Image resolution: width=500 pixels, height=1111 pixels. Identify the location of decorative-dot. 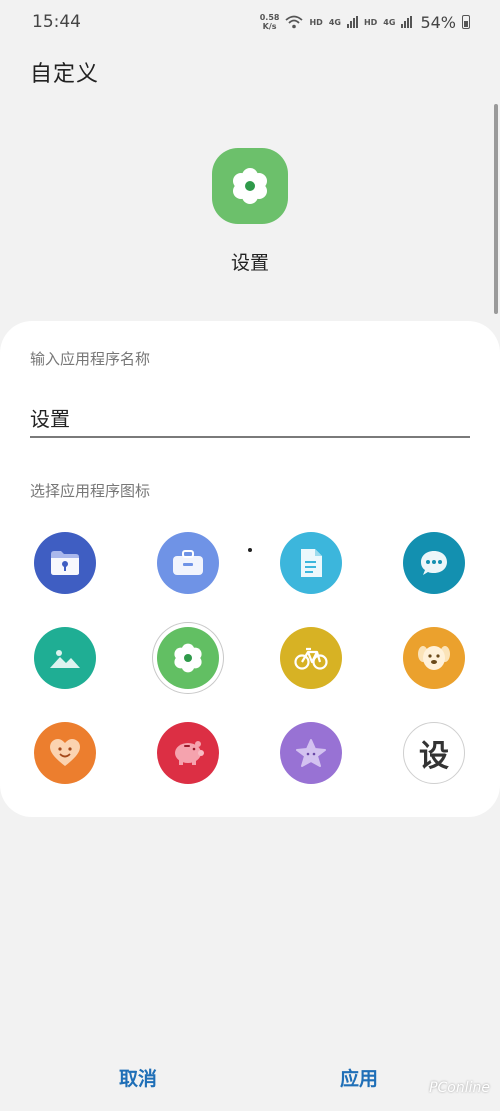
(250, 550).